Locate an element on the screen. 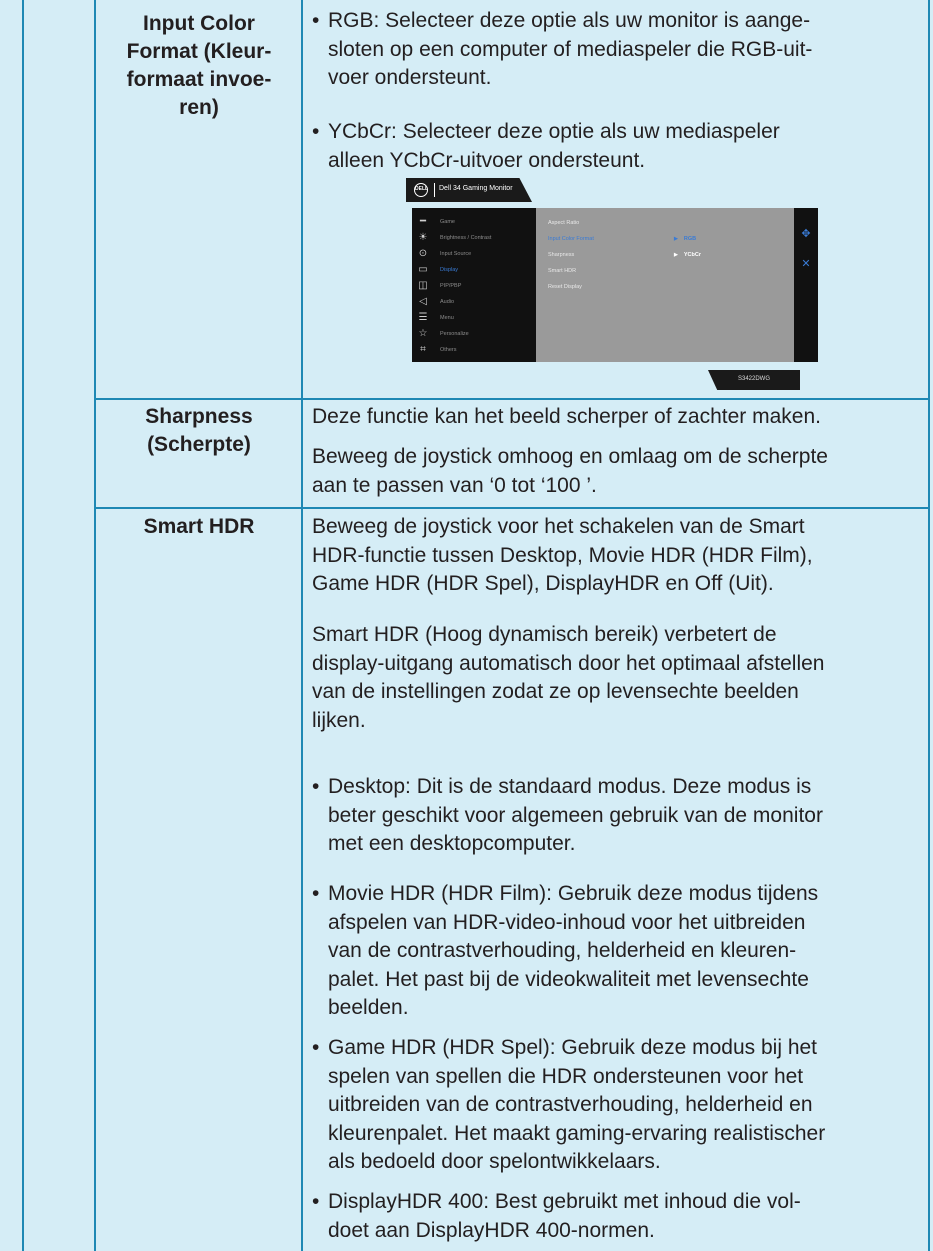 Image resolution: width=933 pixels, height=1251 pixels. osd-menu-label: Audio is located at coordinates (447, 302).